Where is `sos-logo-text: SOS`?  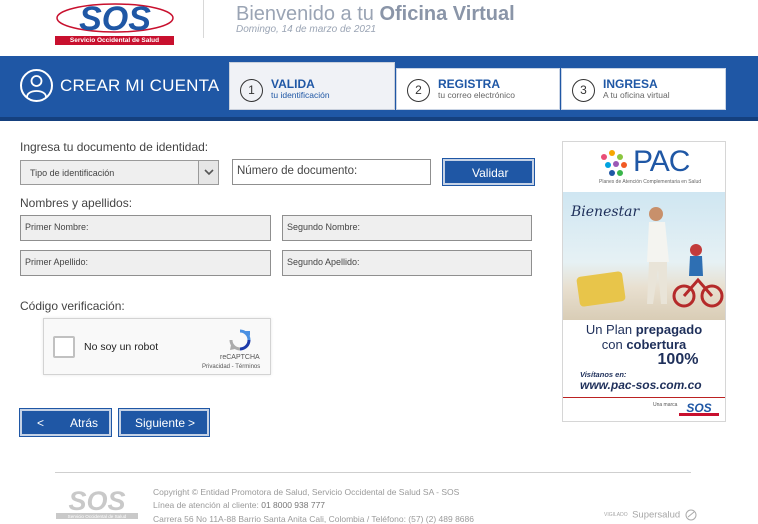 sos-logo-text: SOS is located at coordinates (115, 18).